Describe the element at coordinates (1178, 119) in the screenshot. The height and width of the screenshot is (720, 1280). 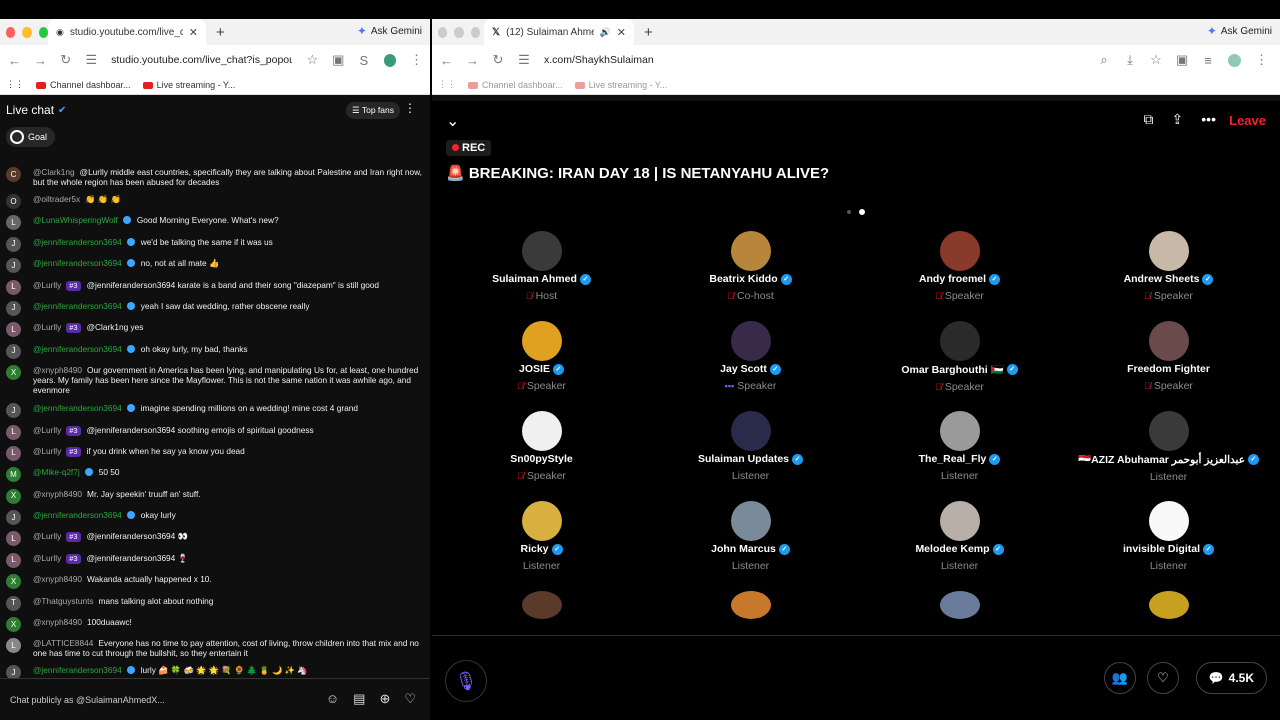
I see `share-icon: ⇪` at that location.